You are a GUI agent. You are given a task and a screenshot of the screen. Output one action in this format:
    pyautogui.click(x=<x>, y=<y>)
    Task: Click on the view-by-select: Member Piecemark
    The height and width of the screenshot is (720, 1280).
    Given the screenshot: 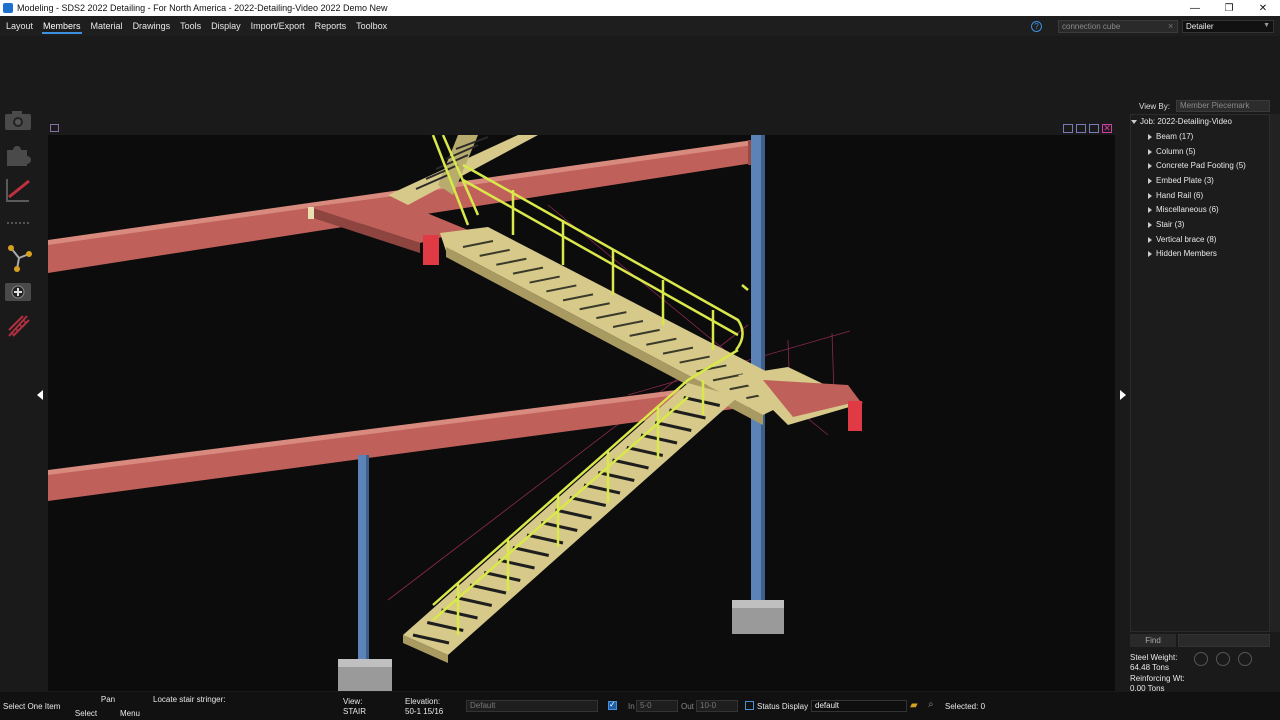 What is the action you would take?
    pyautogui.click(x=1223, y=106)
    